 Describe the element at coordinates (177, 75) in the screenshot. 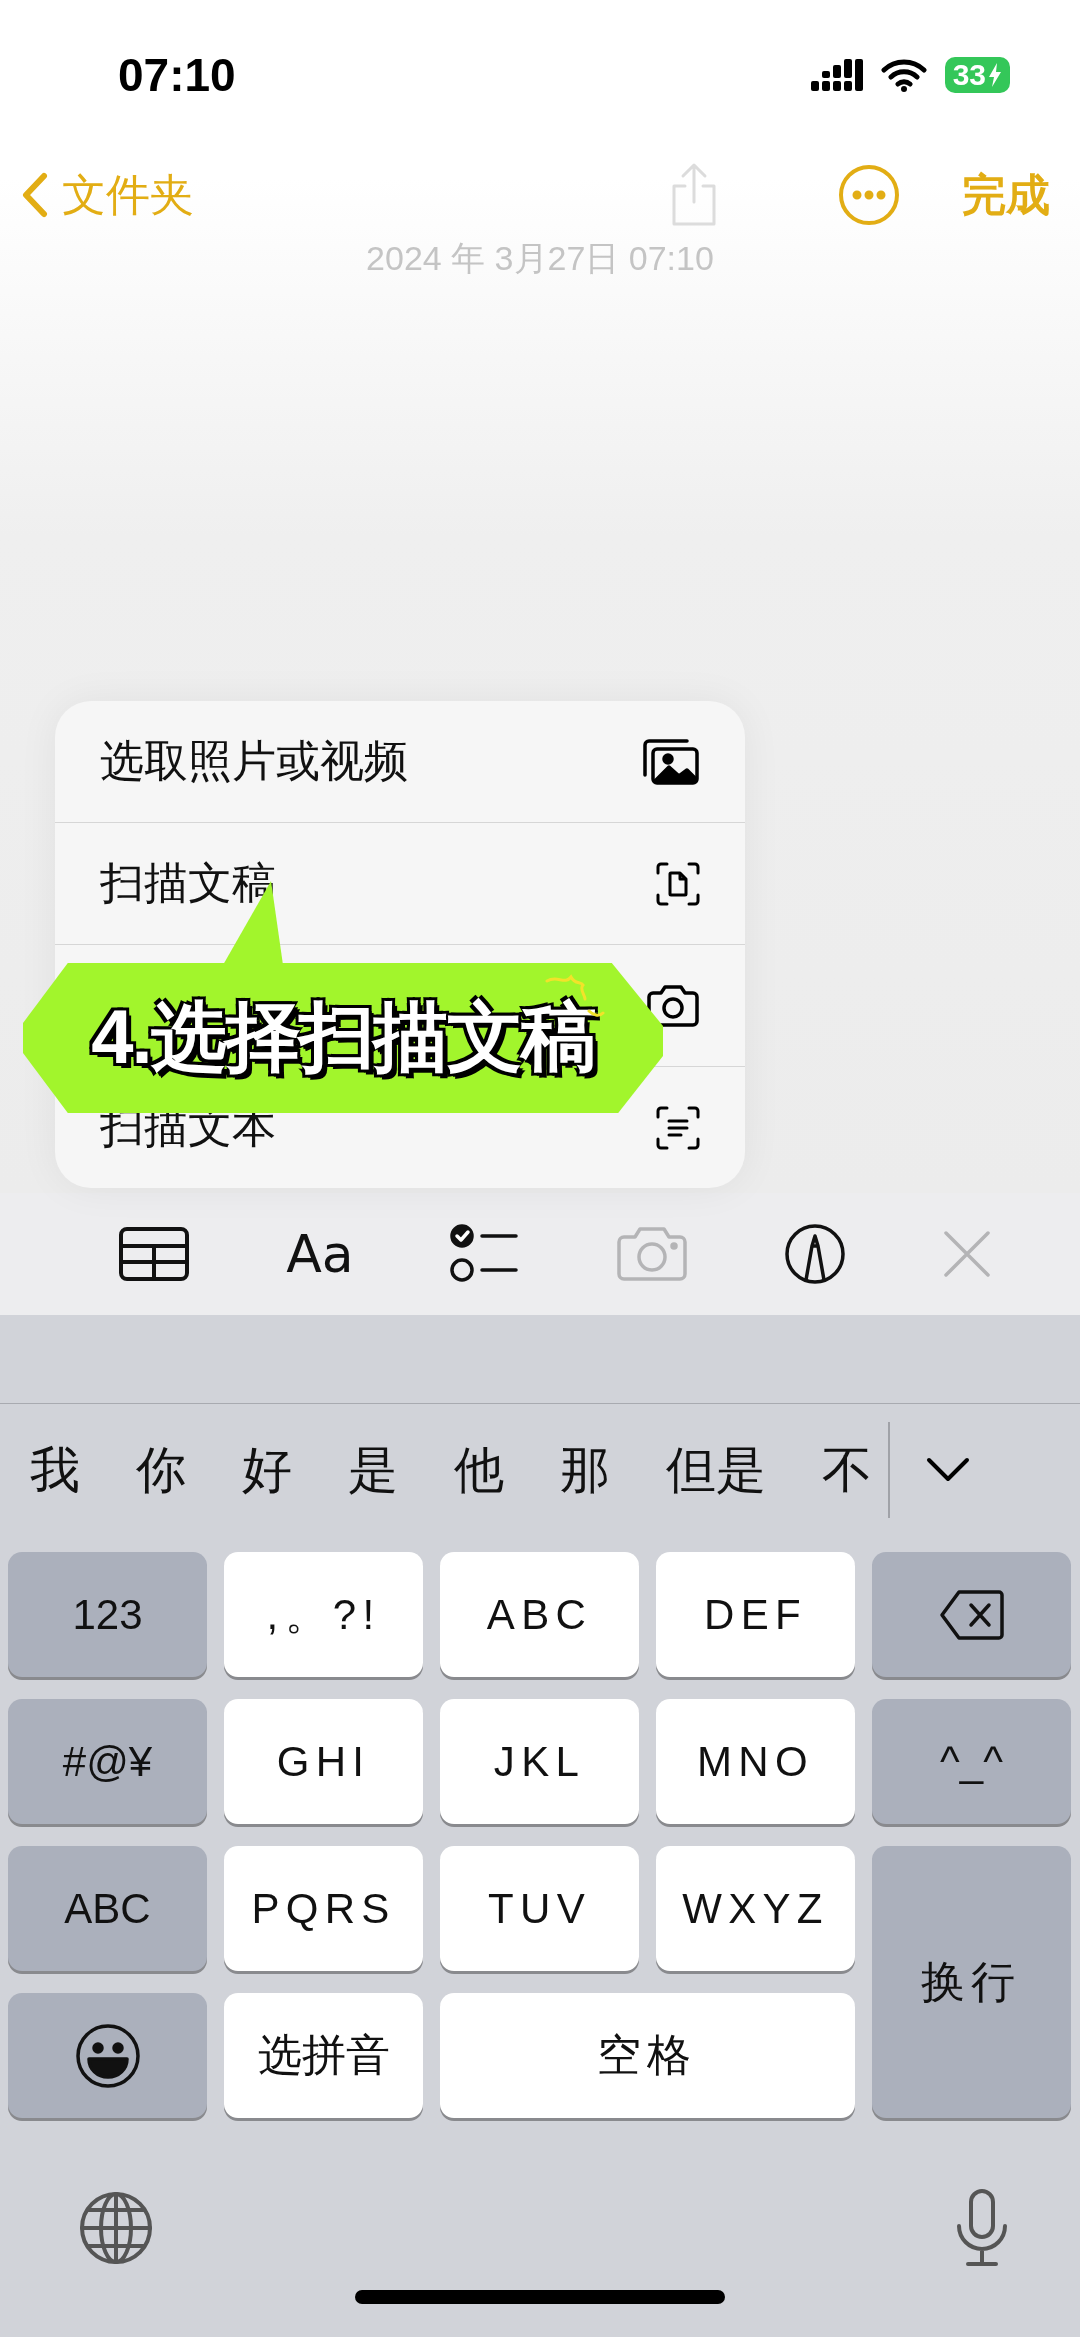

I see `status-time: 07:10` at that location.